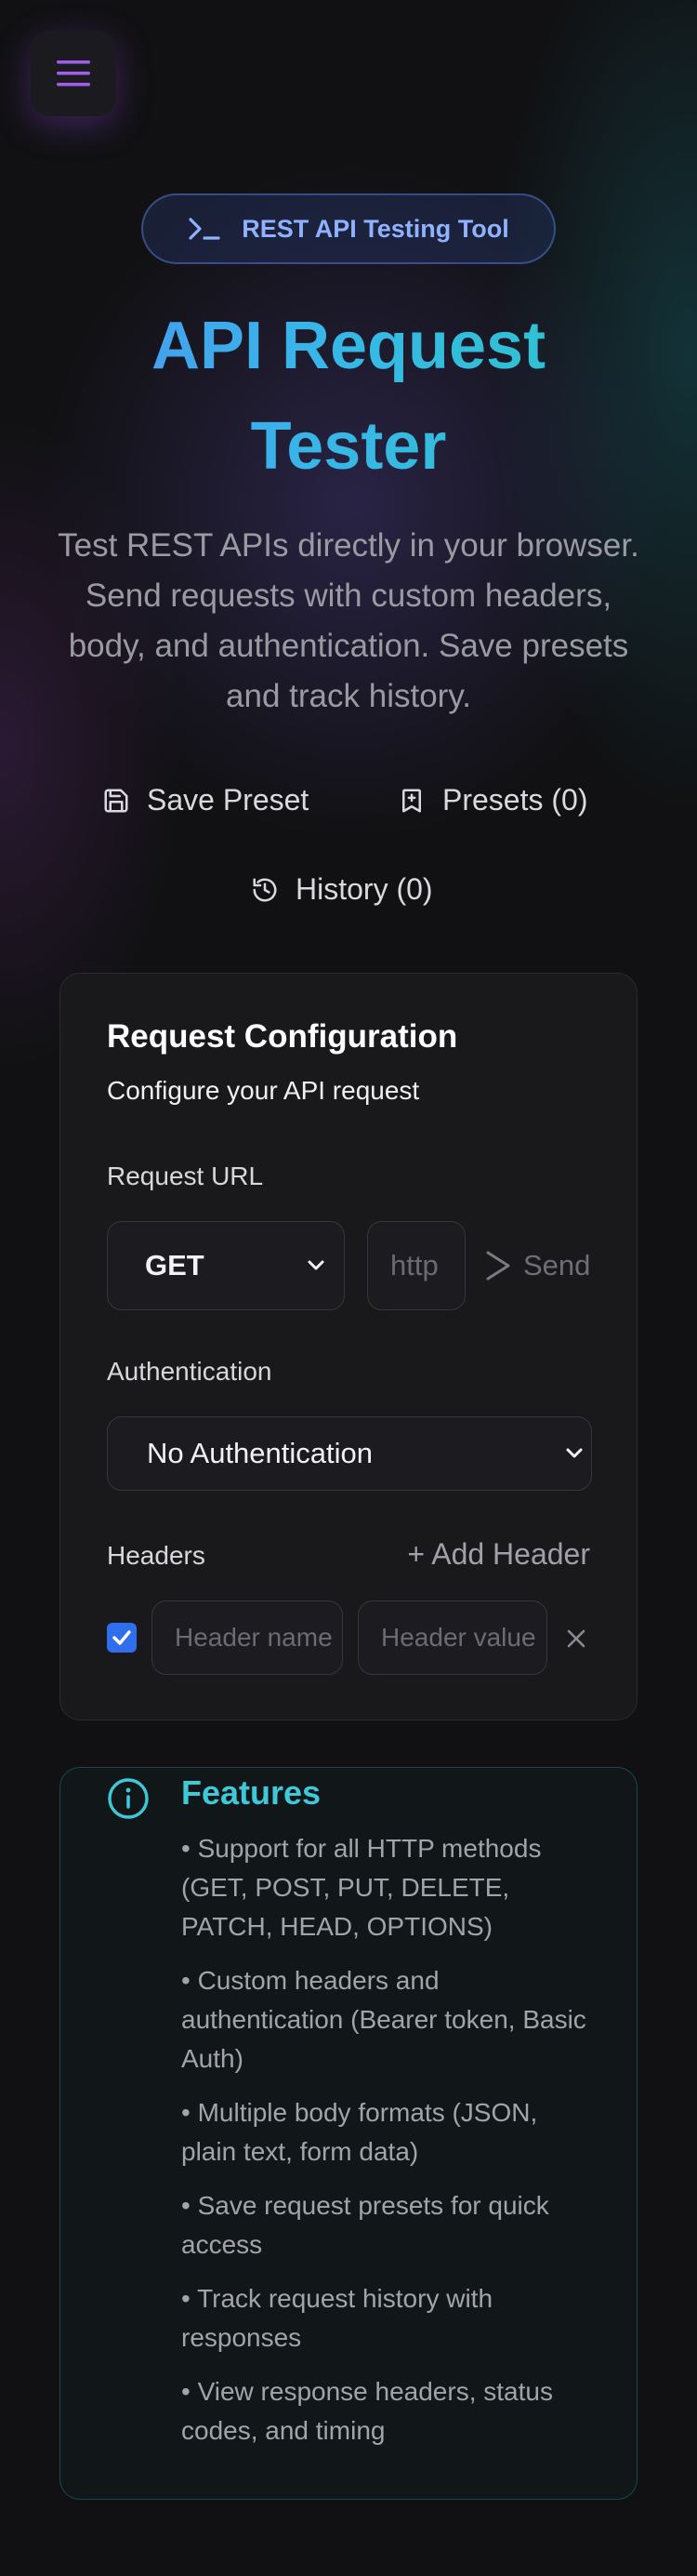 The height and width of the screenshot is (2576, 697). What do you see at coordinates (156, 1555) in the screenshot?
I see `headers-label: Headers` at bounding box center [156, 1555].